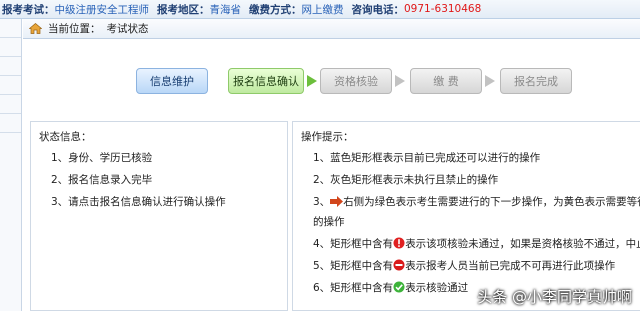 The image size is (640, 311). I want to click on tip-prefix: 6、矩形框中含有, so click(353, 288).